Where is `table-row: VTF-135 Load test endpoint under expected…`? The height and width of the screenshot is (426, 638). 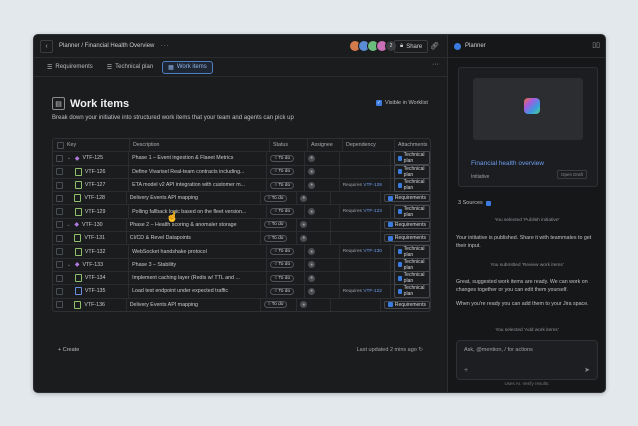 table-row: VTF-135 Load test endpoint under expected… is located at coordinates (241, 291).